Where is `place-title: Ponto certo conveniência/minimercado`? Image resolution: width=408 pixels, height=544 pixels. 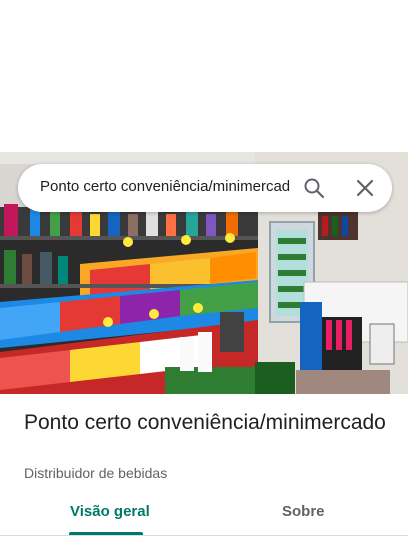 place-title: Ponto certo conveniência/minimercado is located at coordinates (205, 422).